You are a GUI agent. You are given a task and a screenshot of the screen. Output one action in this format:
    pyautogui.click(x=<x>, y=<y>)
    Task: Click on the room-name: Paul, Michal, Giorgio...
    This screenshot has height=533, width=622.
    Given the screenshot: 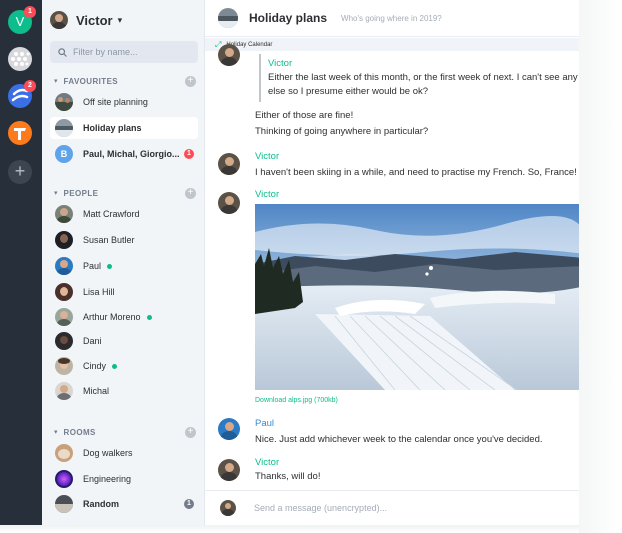 What is the action you would take?
    pyautogui.click(x=131, y=154)
    